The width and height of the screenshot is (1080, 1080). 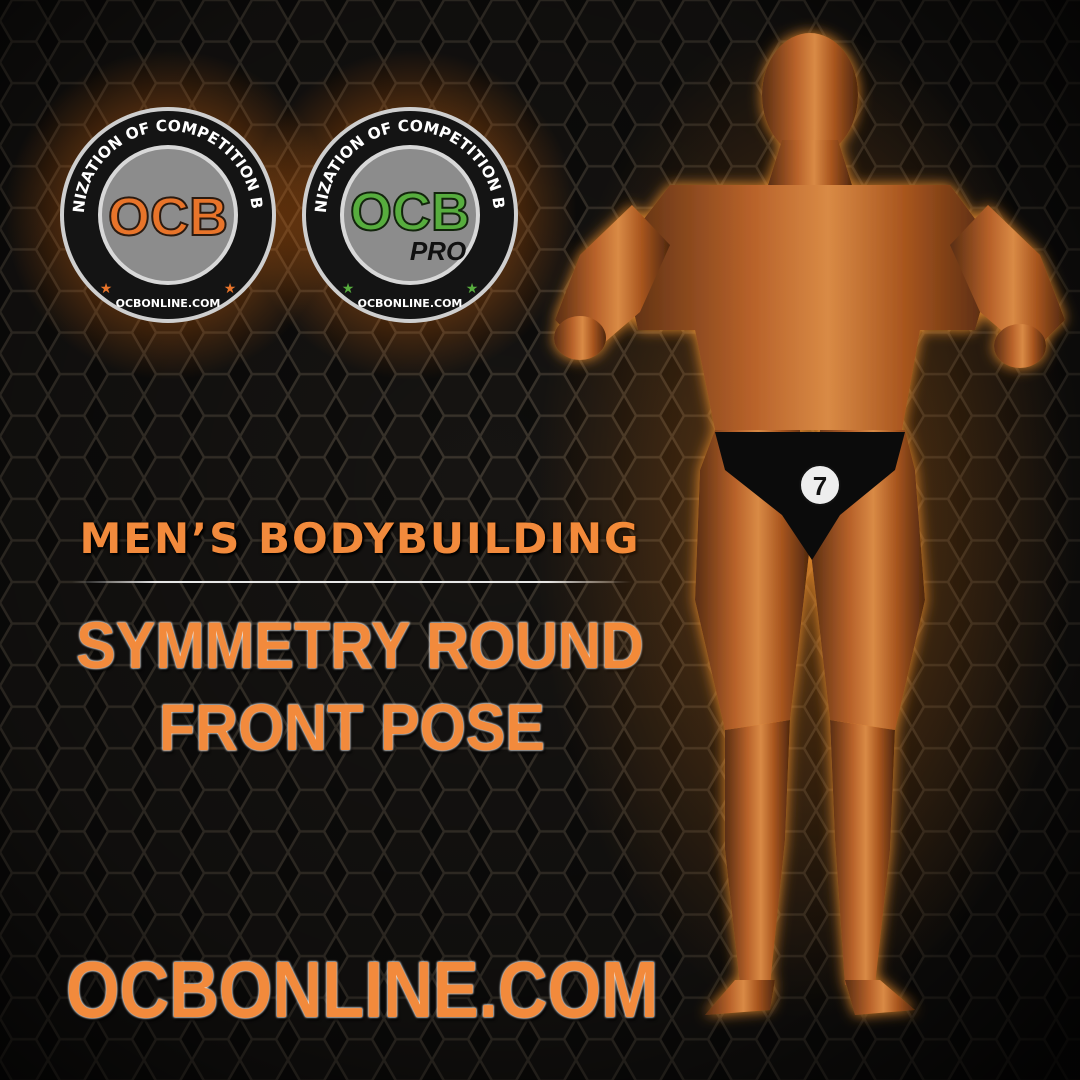 I want to click on ocb-pro-subtext: PRO, so click(x=438, y=251).